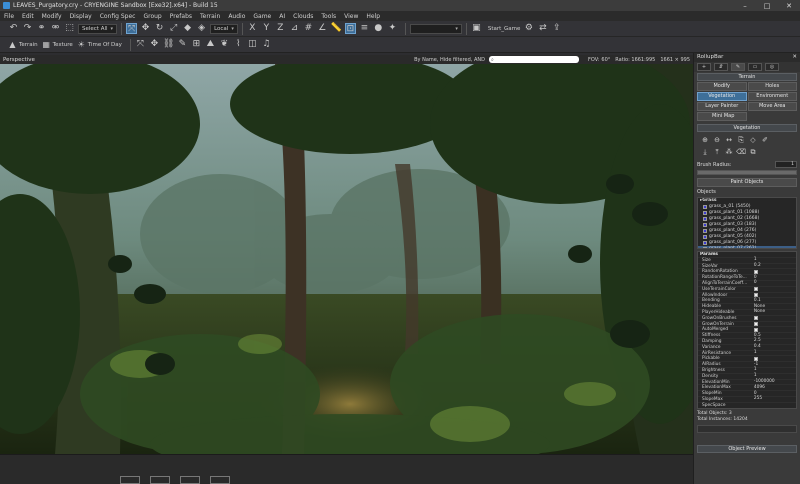 This screenshot has height=484, width=800. I want to click on menu-item-file: File, so click(9, 16).